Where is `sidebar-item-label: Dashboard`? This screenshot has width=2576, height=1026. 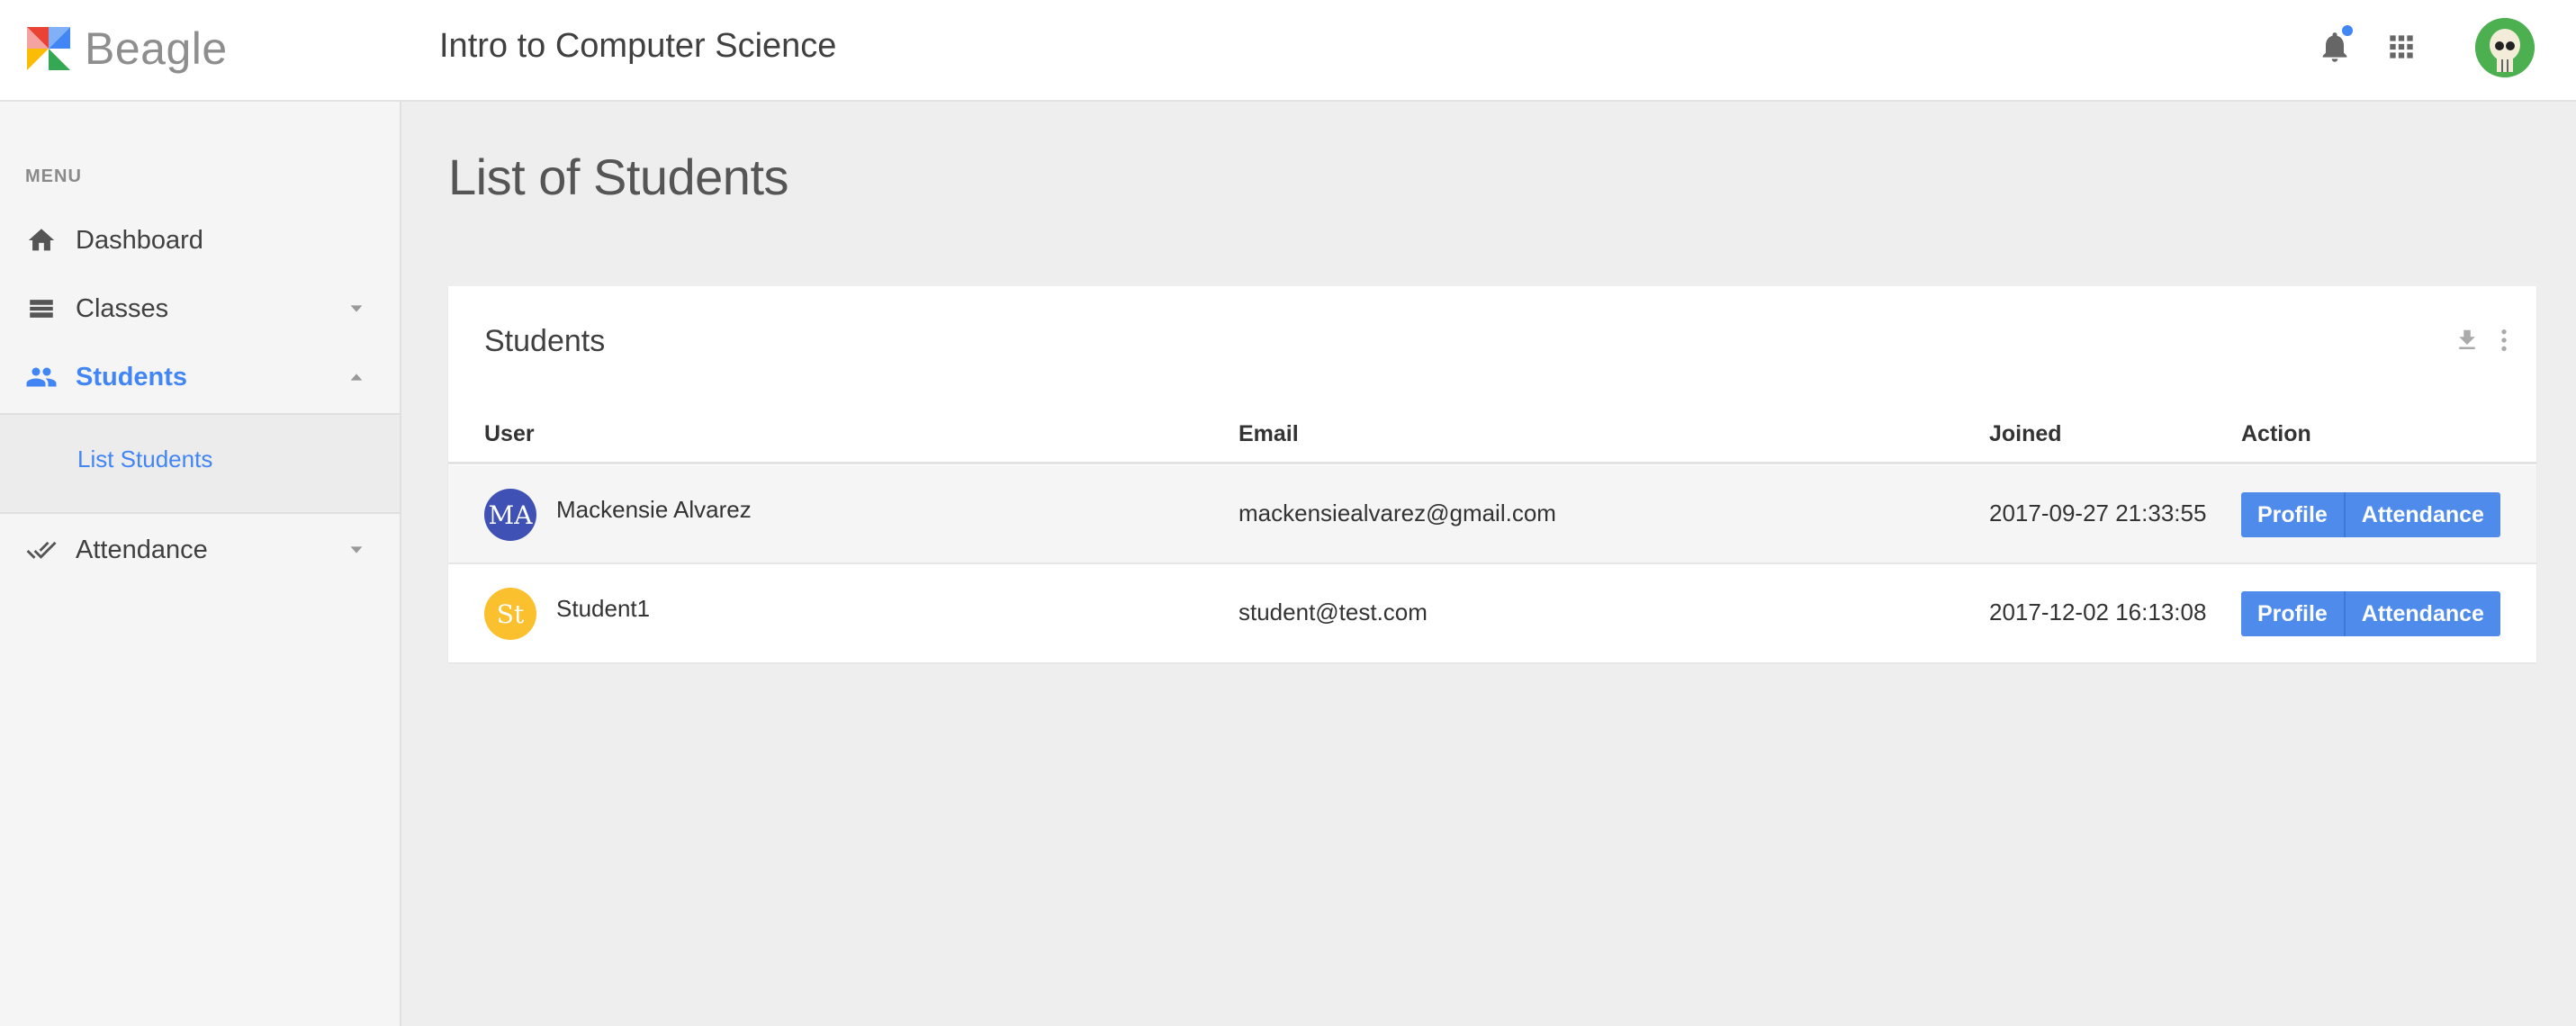 sidebar-item-label: Dashboard is located at coordinates (139, 240).